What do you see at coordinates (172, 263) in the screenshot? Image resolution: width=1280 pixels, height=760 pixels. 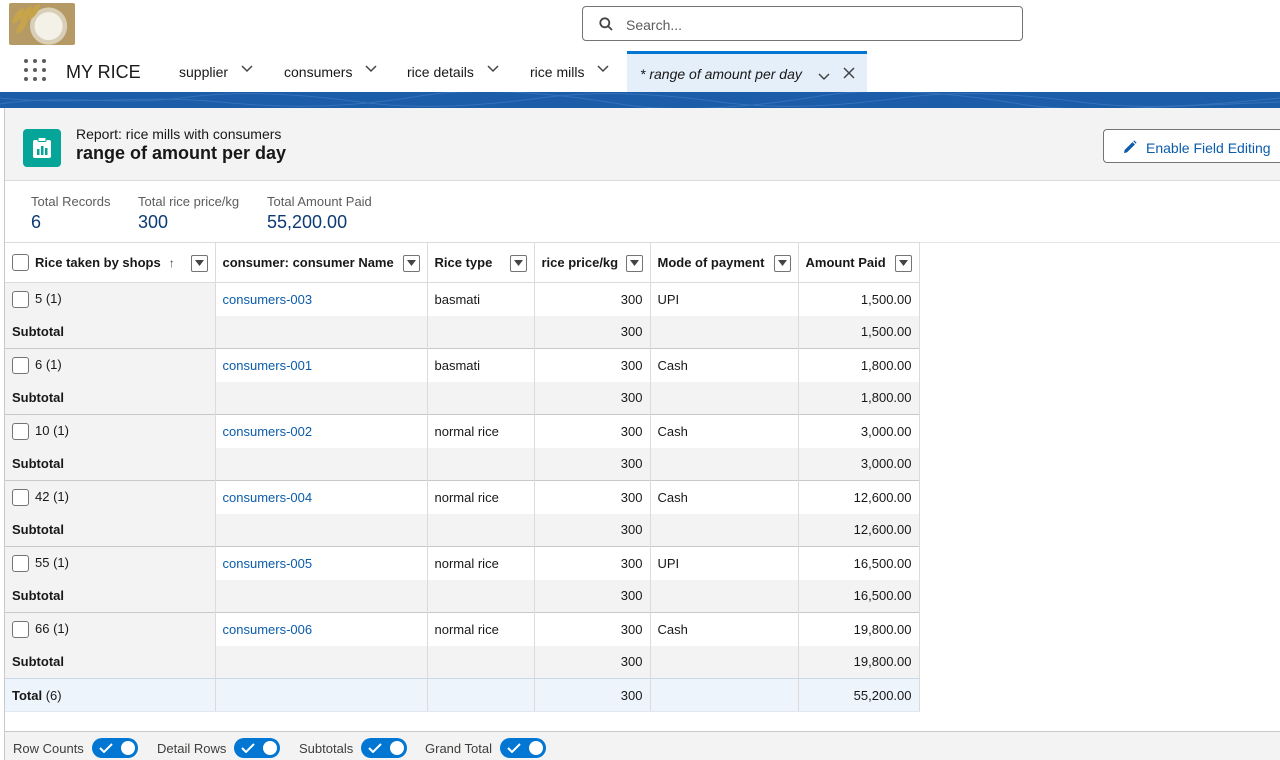 I see `sort-ascending-icon: ↑` at bounding box center [172, 263].